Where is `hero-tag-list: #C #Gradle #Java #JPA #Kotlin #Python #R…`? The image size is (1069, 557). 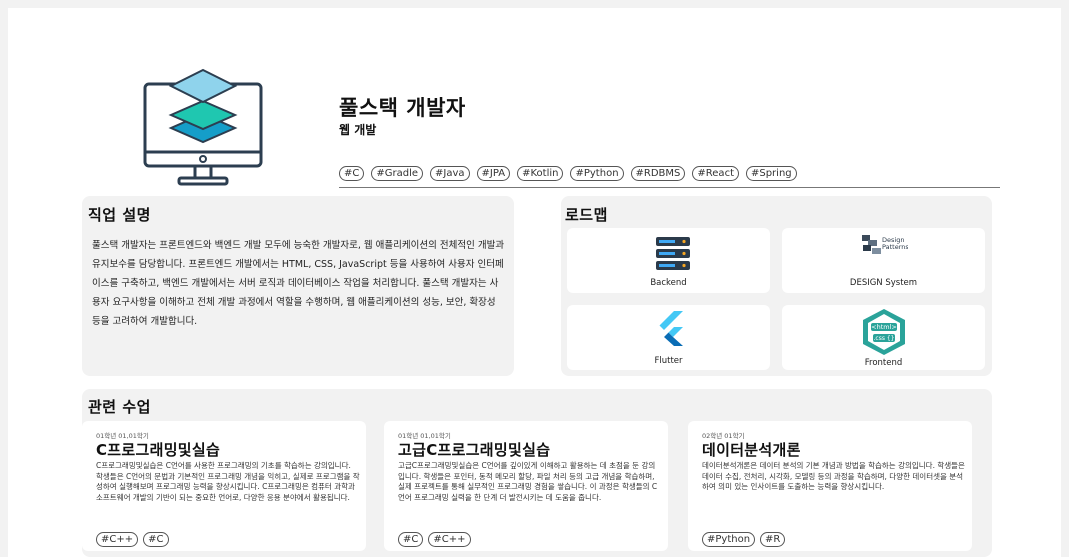
hero-tag-list: #C #Gradle #Java #JPA #Kotlin #Python #R… is located at coordinates (568, 173).